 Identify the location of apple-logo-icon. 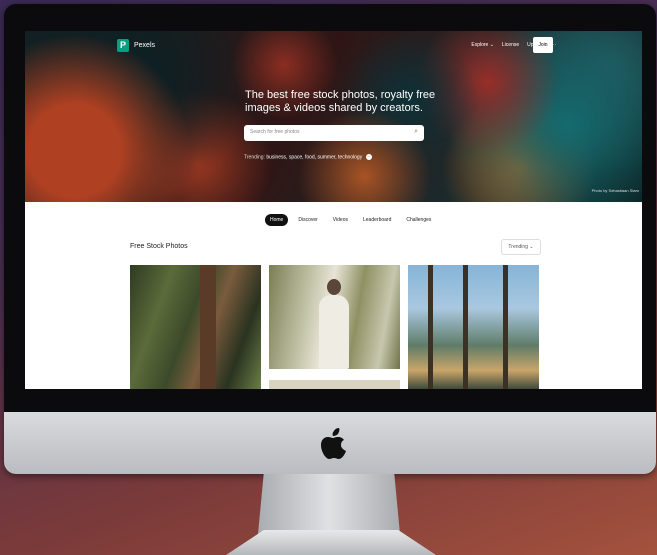
(333, 443).